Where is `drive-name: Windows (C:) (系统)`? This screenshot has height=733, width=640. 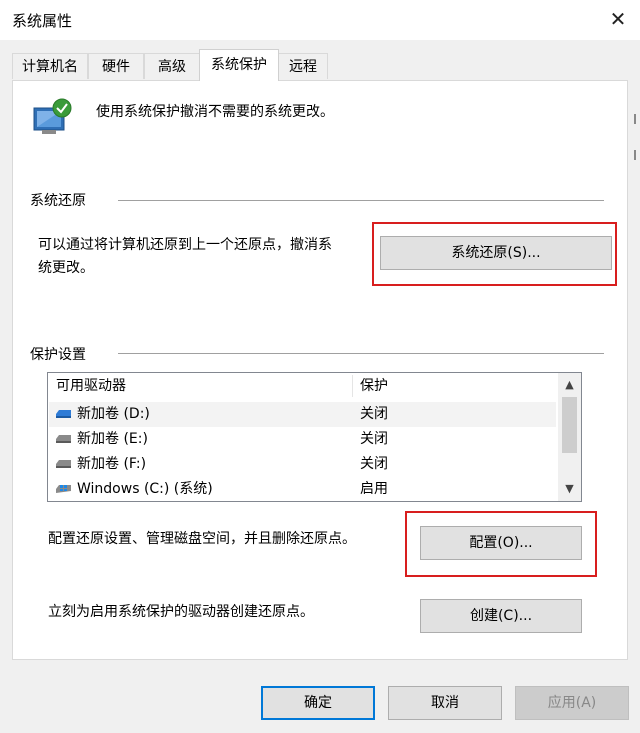 drive-name: Windows (C:) (系统) is located at coordinates (145, 489).